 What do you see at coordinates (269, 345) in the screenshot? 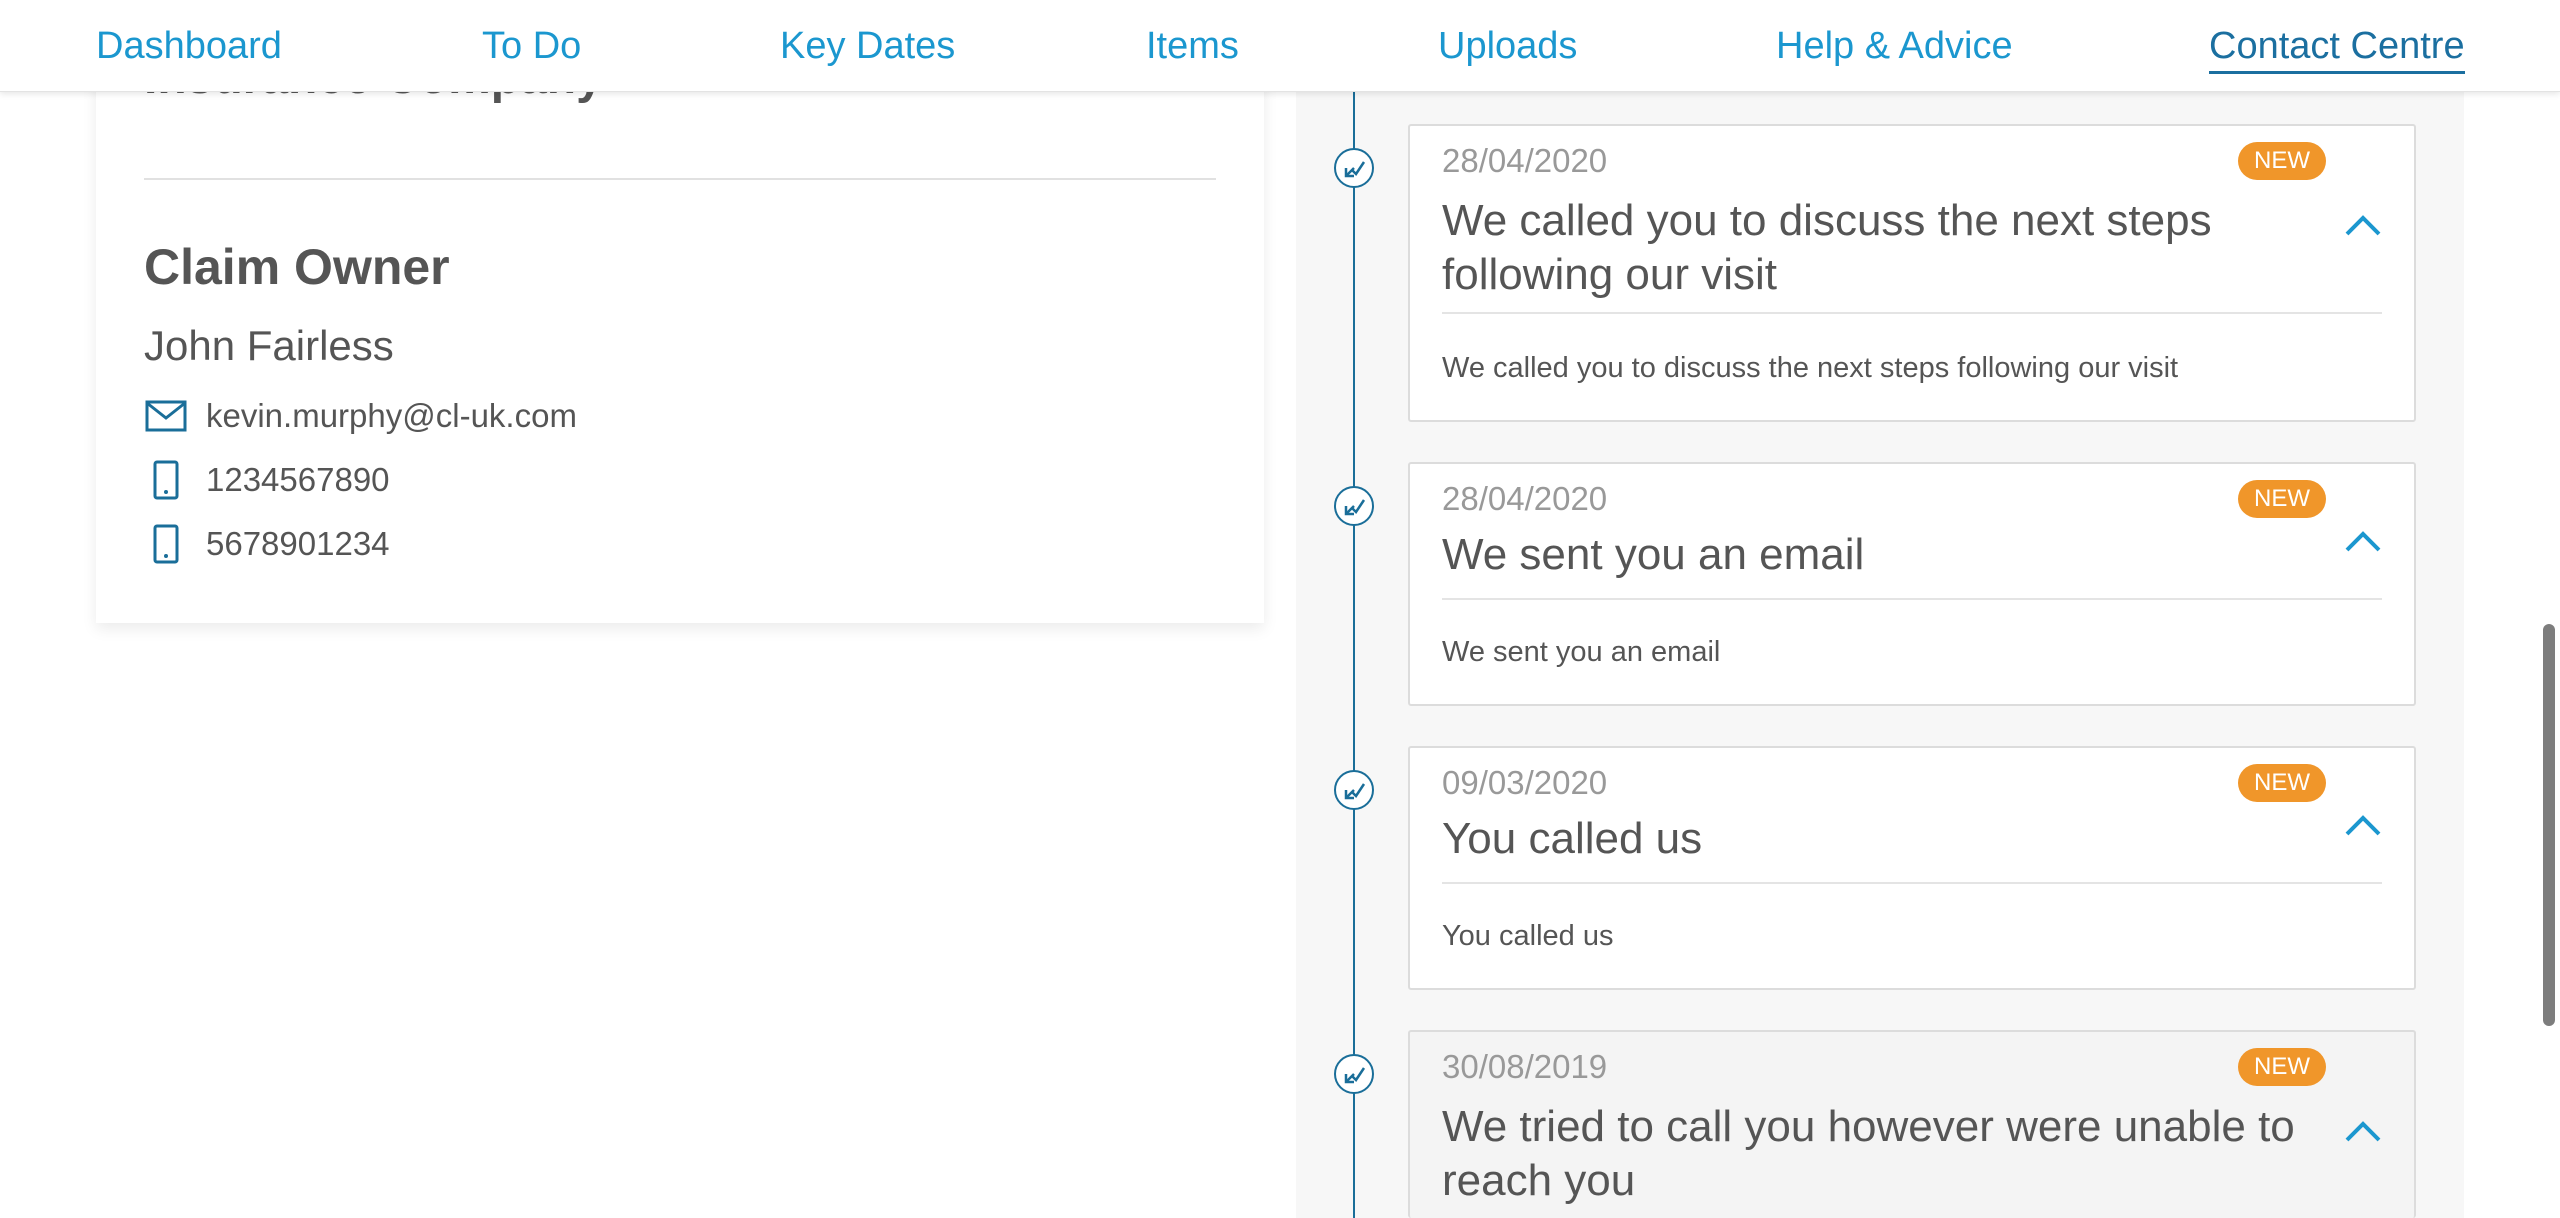
I see `claim-owner-name: John Fairless` at bounding box center [269, 345].